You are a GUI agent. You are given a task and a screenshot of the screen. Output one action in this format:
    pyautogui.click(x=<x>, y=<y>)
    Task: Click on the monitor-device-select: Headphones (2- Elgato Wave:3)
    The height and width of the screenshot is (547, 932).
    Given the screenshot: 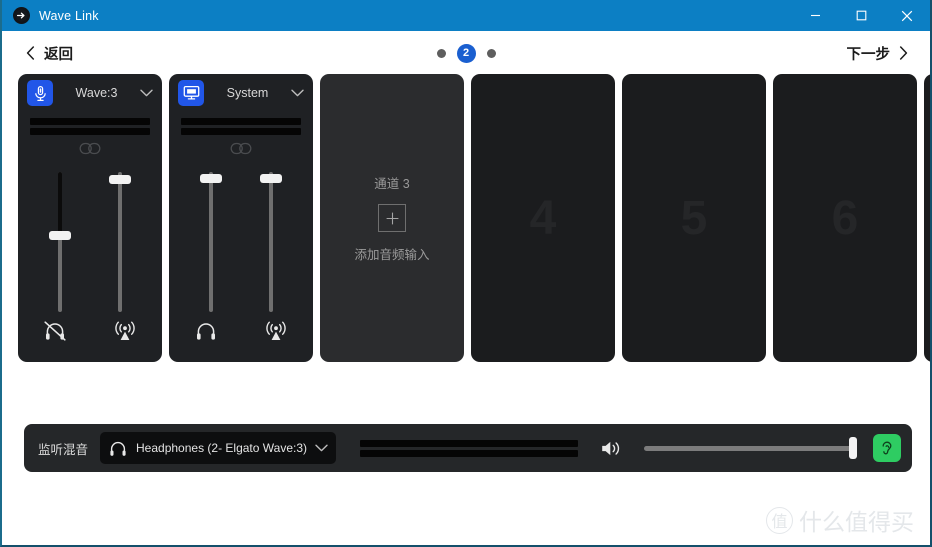 What is the action you would take?
    pyautogui.click(x=218, y=448)
    